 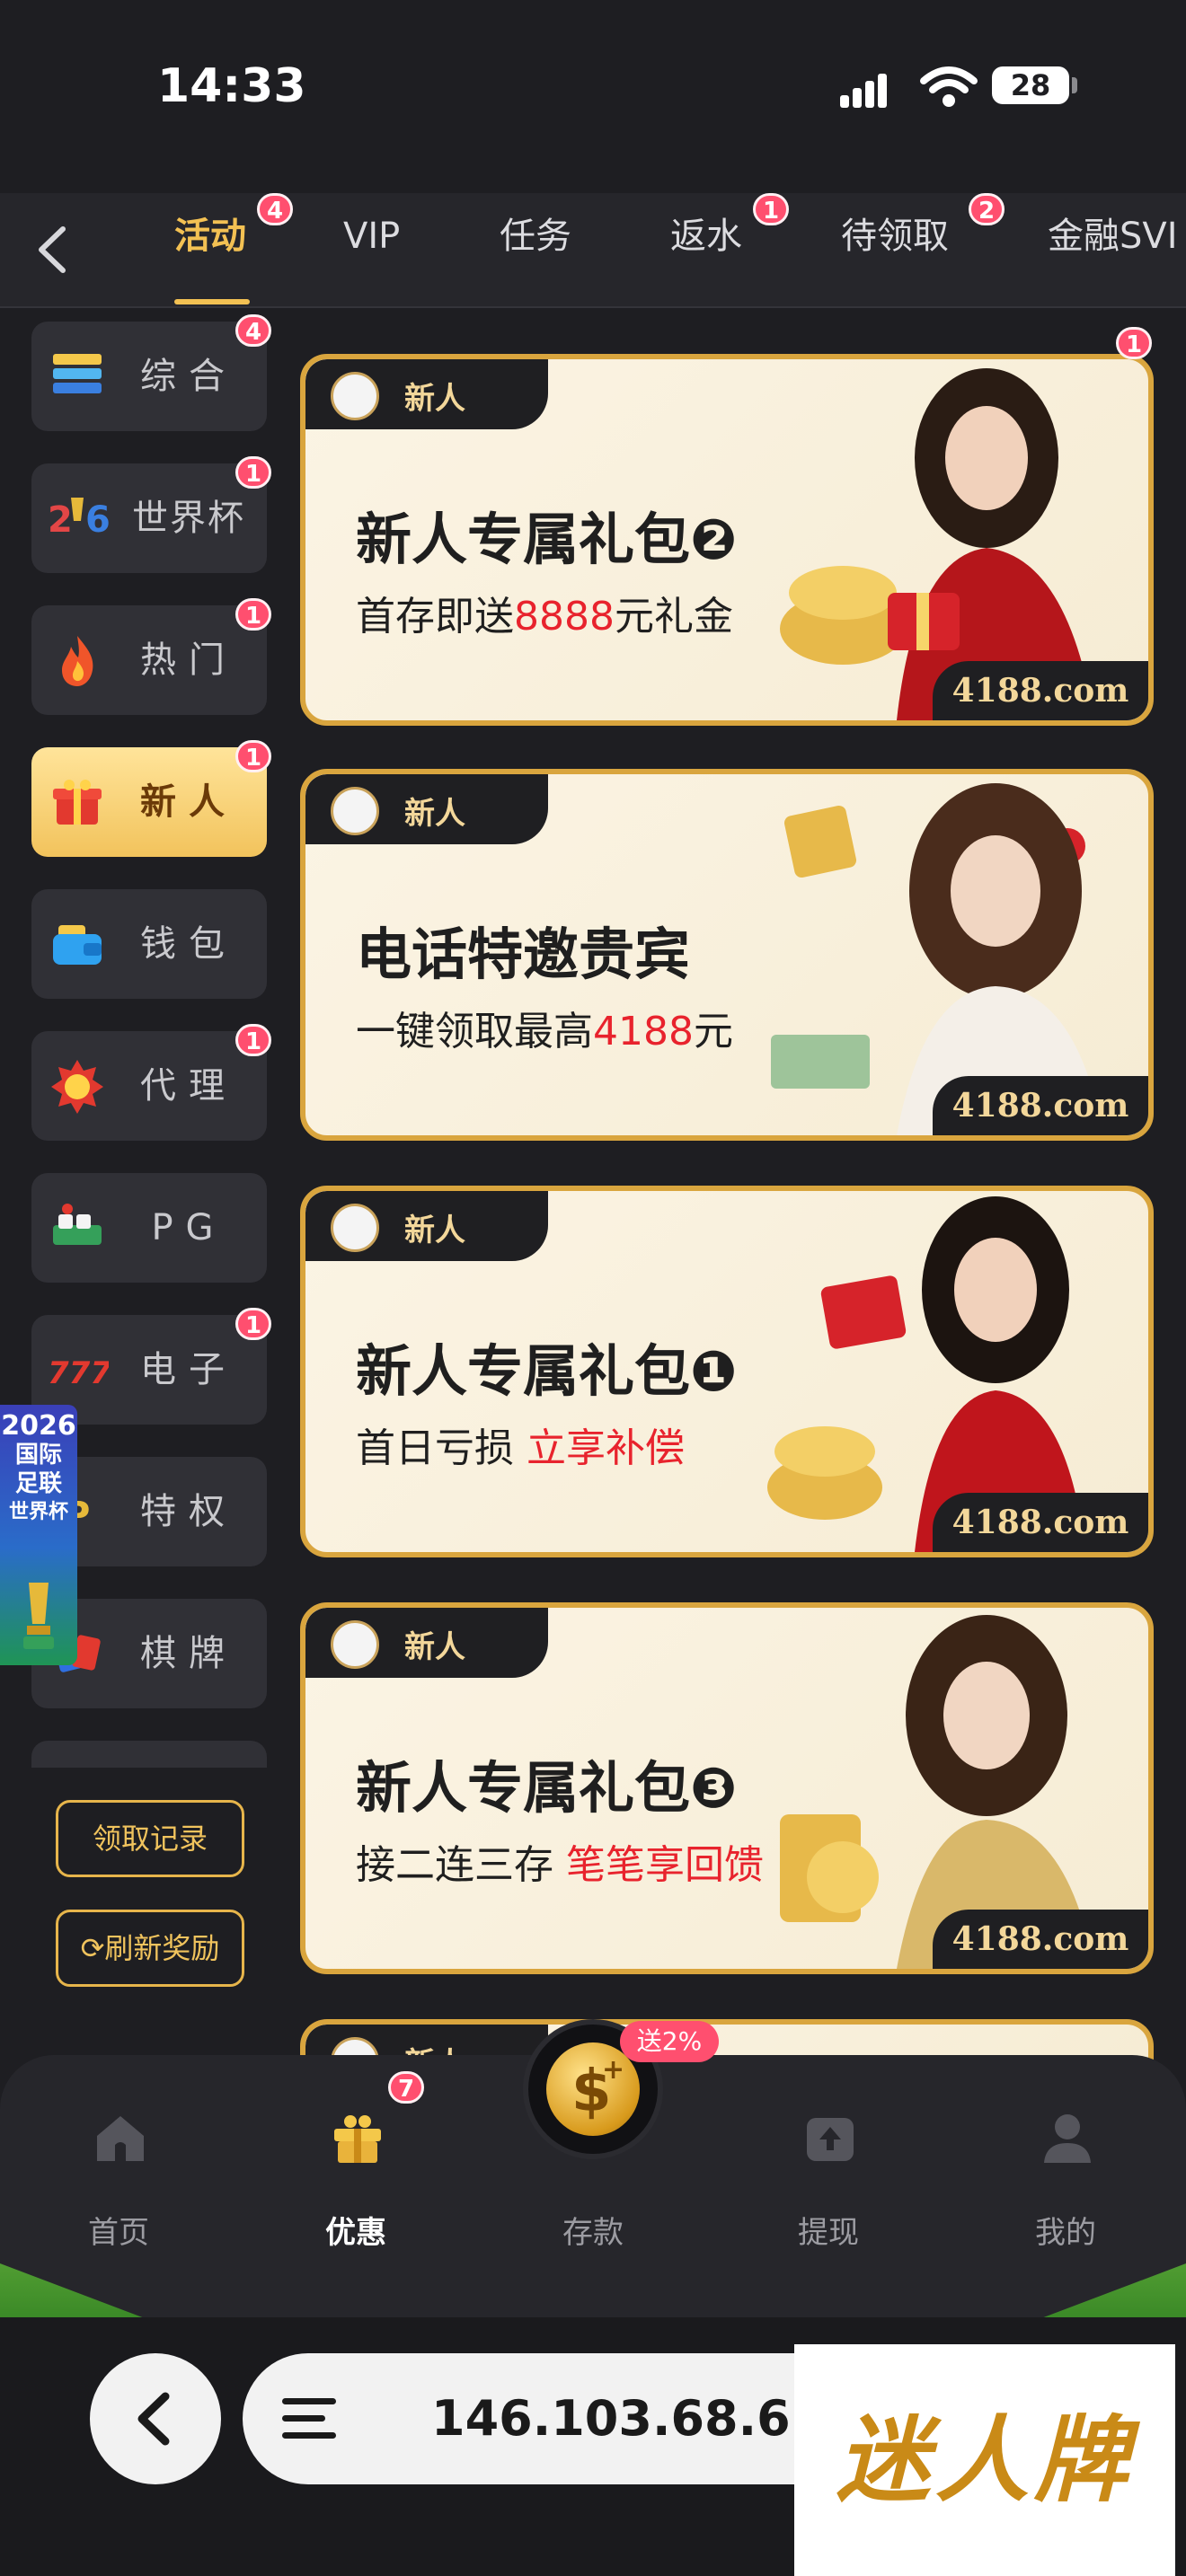 What do you see at coordinates (149, 1754) in the screenshot?
I see `sidebar-item-more` at bounding box center [149, 1754].